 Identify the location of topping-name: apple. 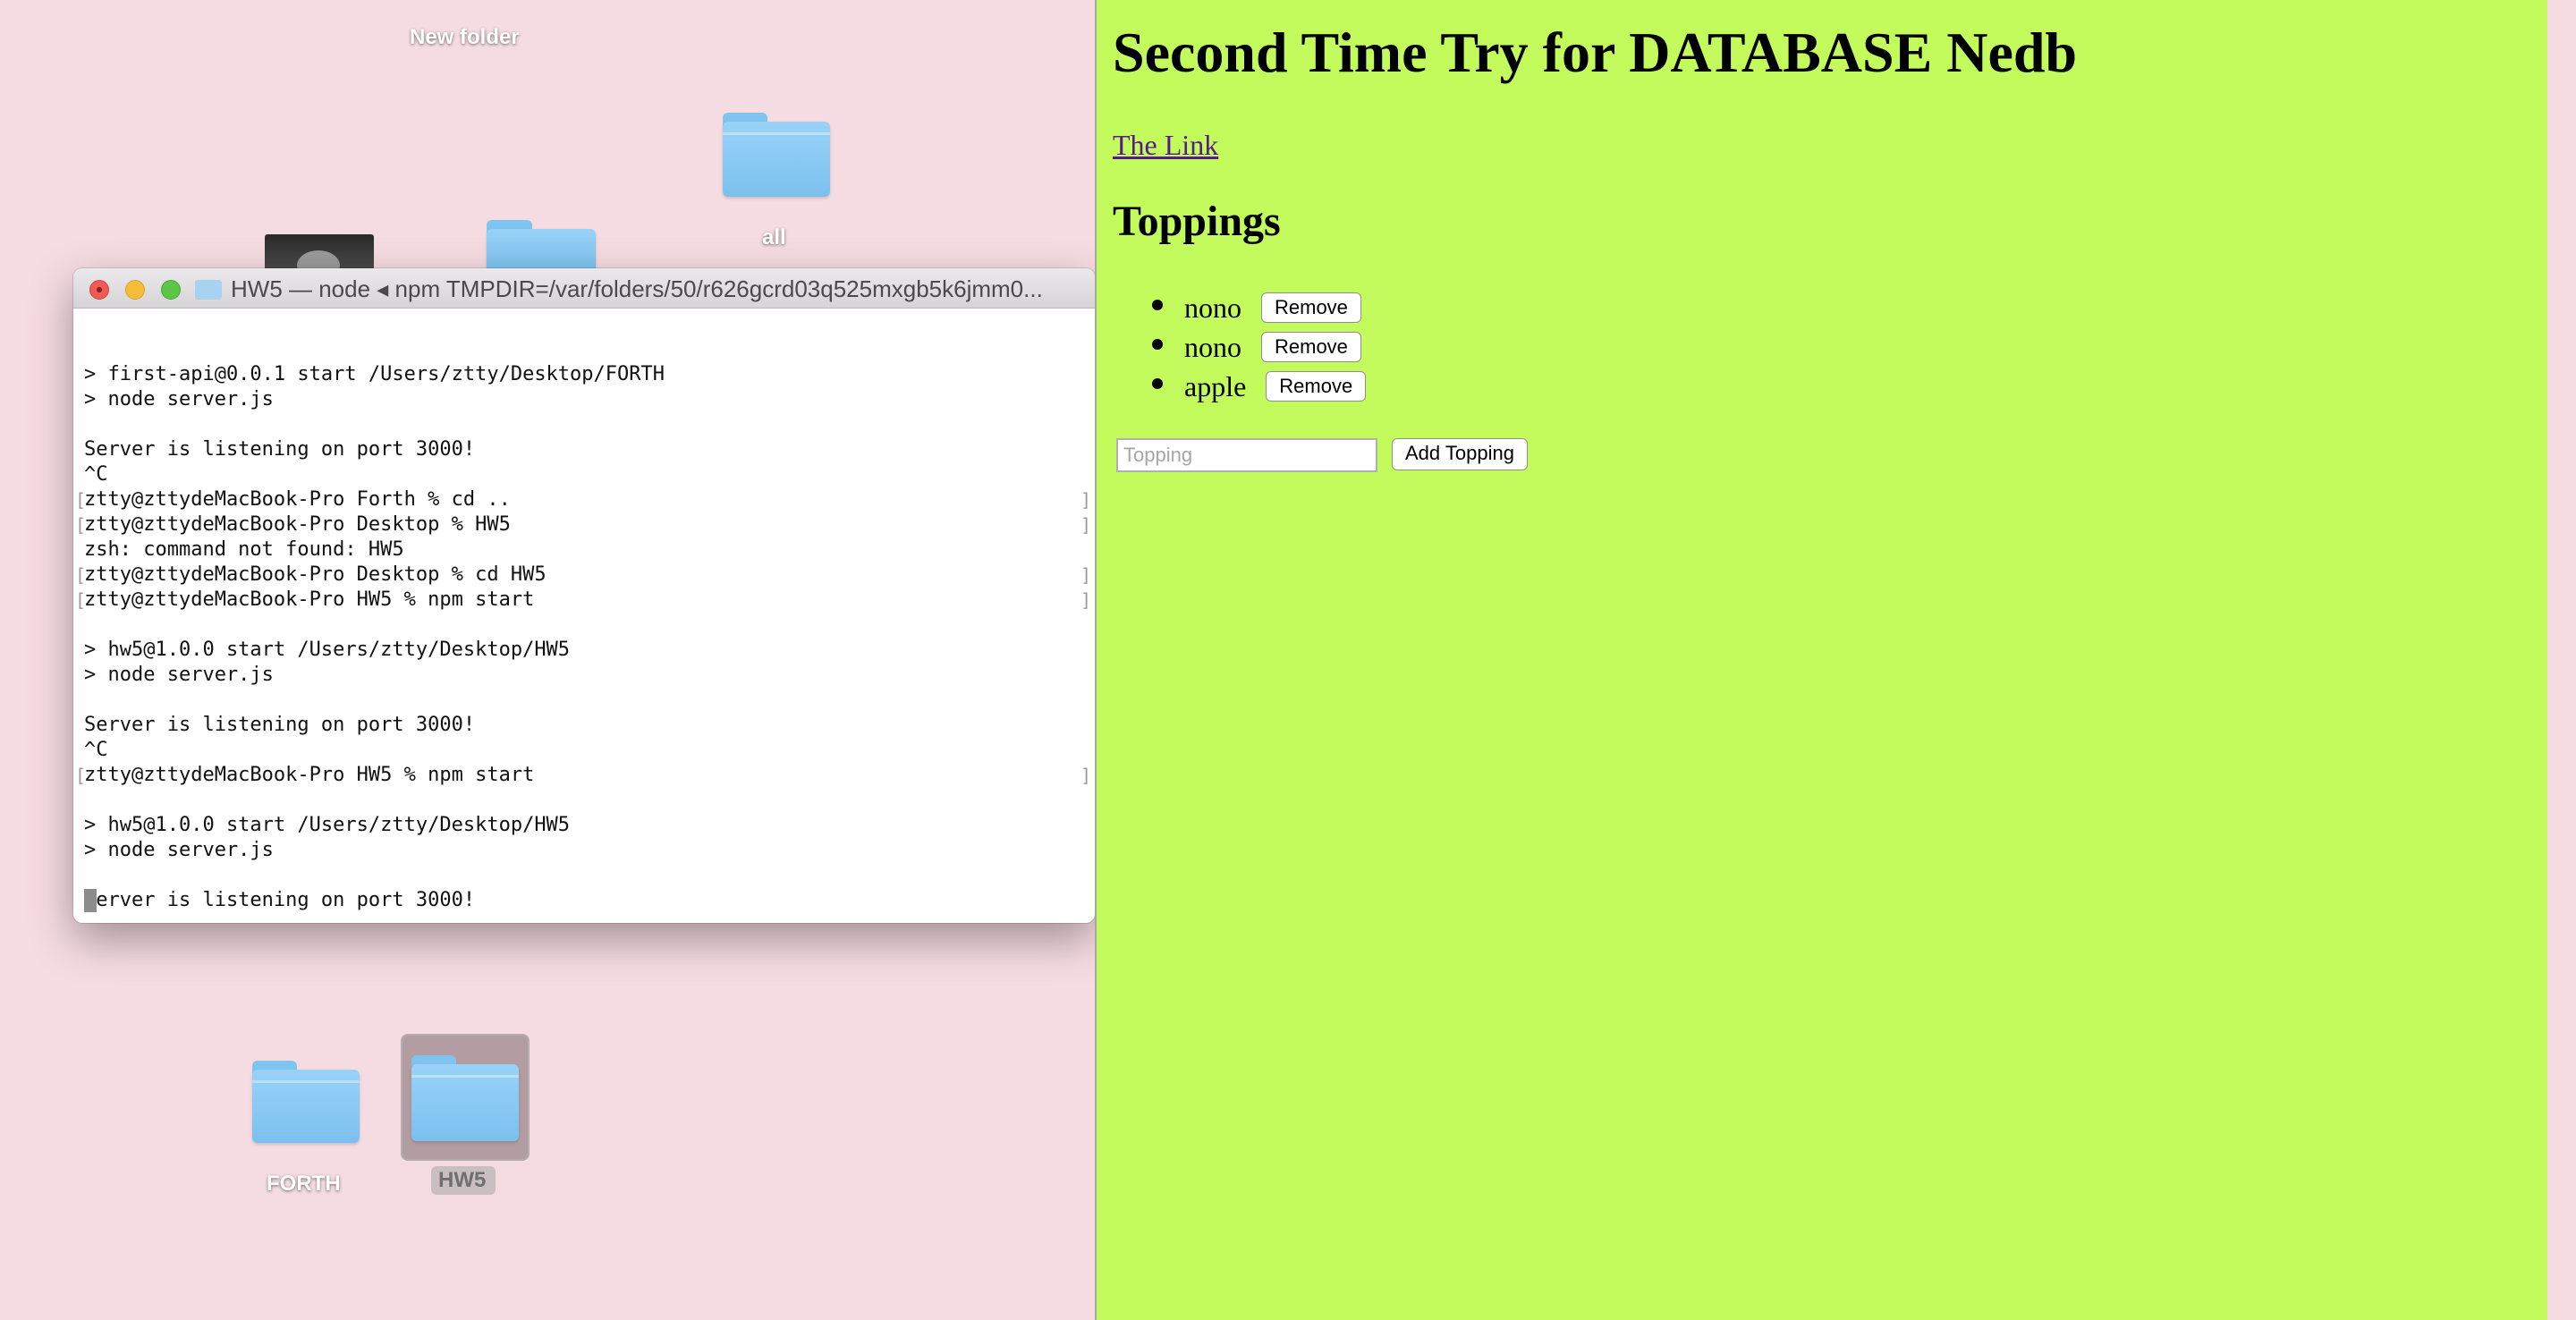
(1215, 385).